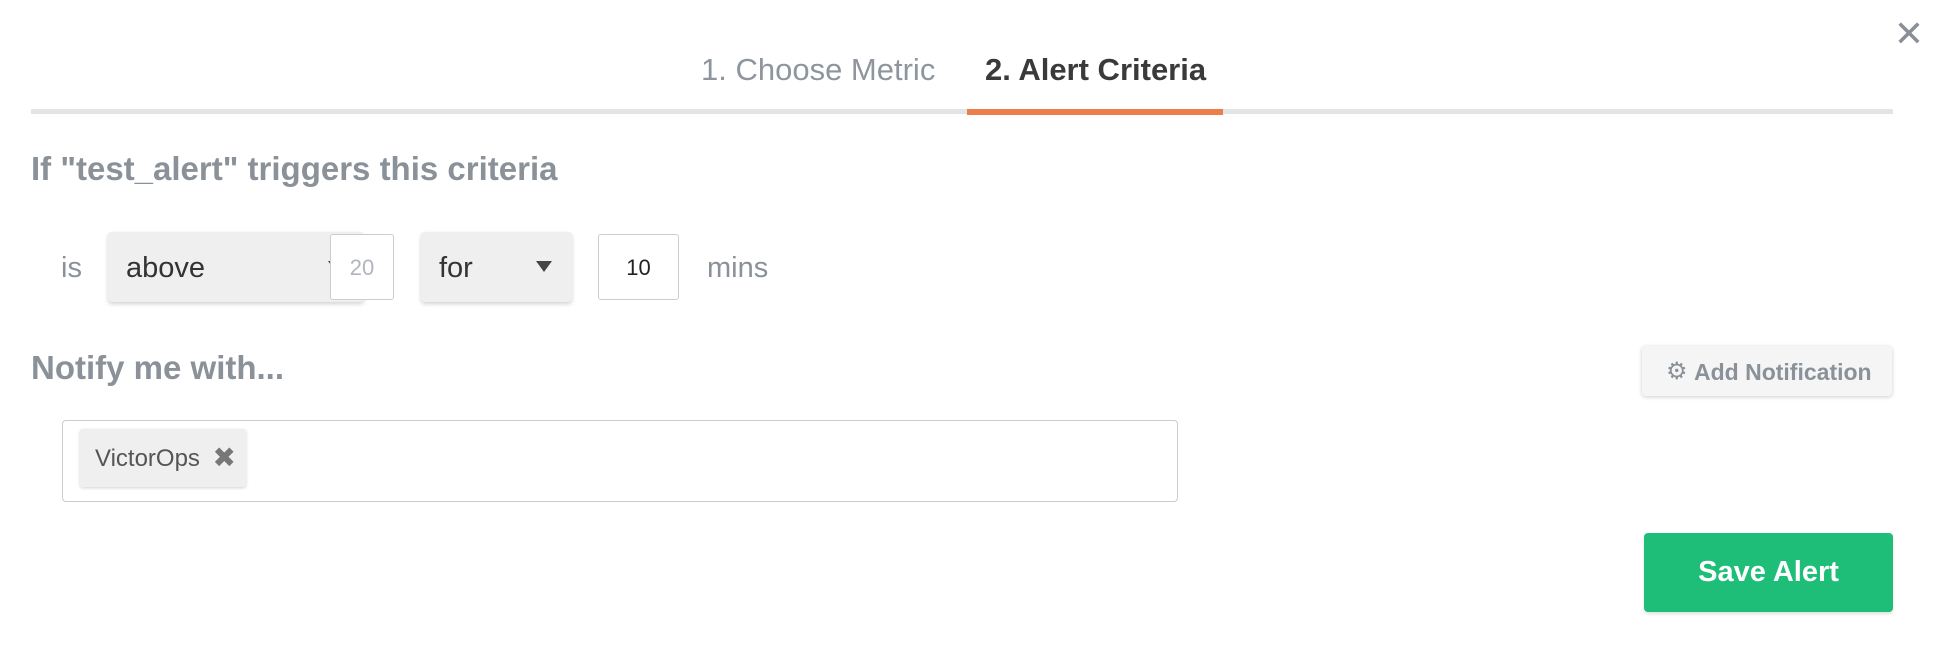  I want to click on caret-down-icon, so click(544, 266).